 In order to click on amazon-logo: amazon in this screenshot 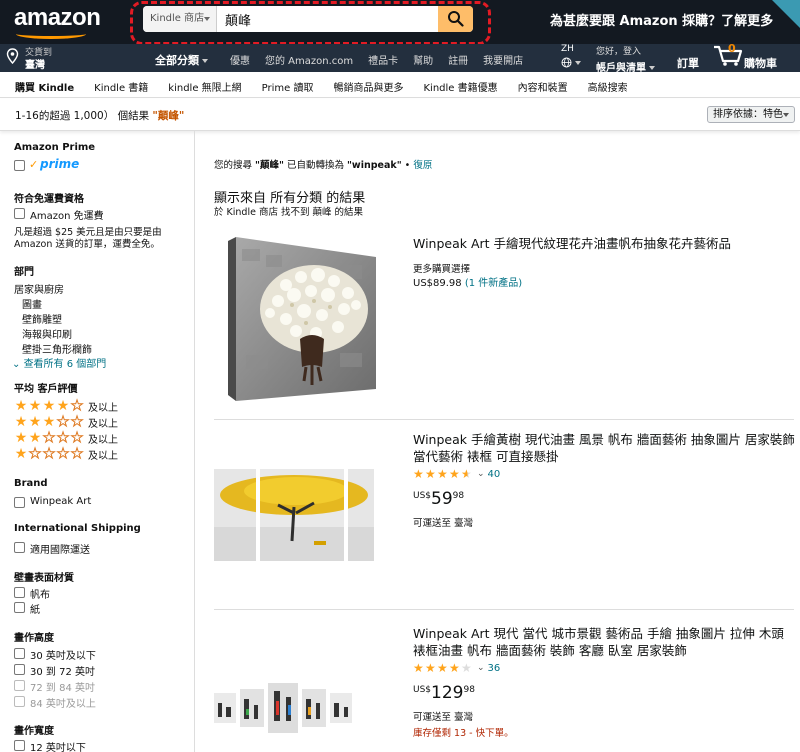, I will do `click(57, 18)`.